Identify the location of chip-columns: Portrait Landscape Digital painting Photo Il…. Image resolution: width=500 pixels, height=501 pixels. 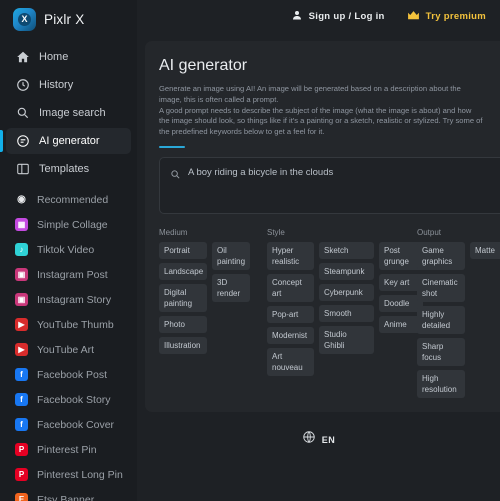
(213, 297).